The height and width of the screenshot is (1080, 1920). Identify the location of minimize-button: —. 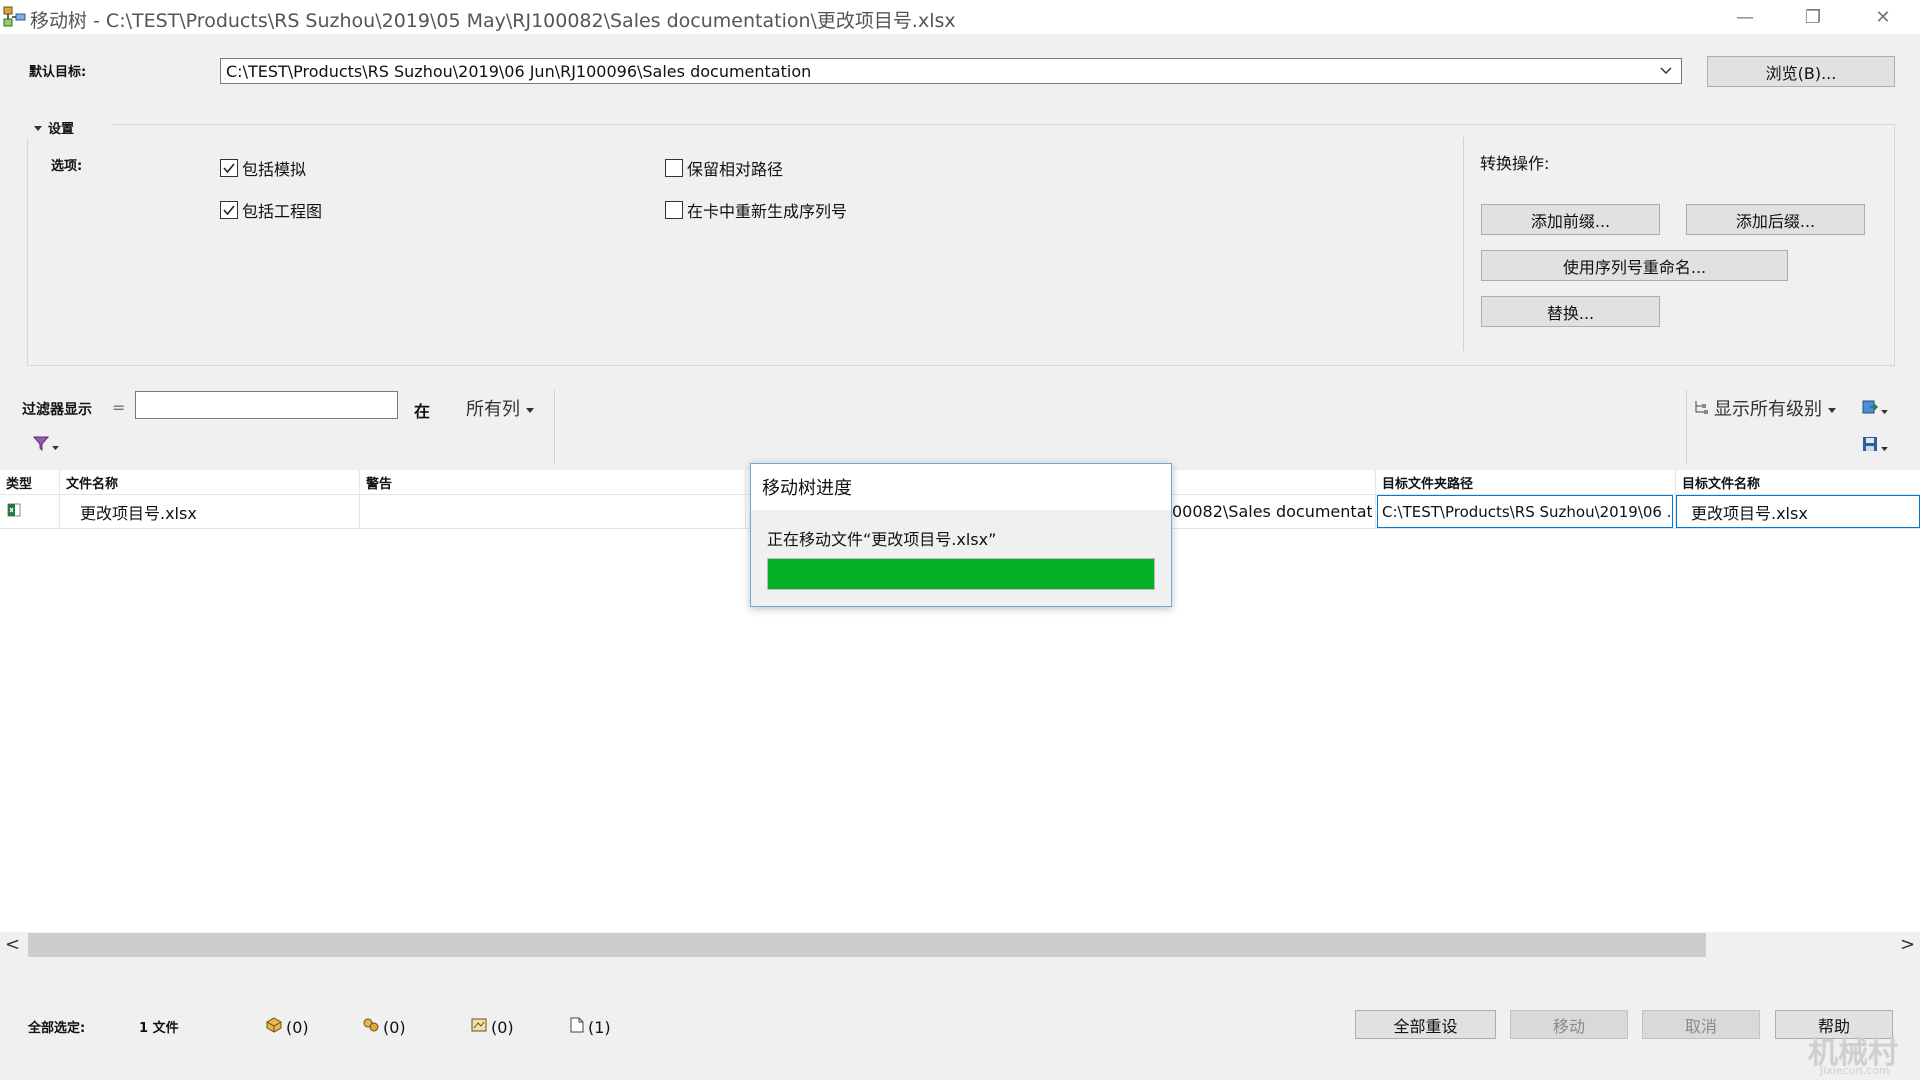
(1745, 17).